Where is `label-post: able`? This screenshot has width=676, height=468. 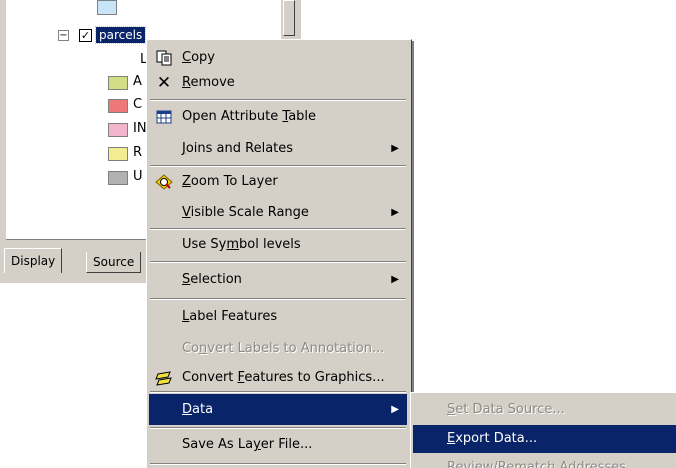 label-post: able is located at coordinates (302, 116).